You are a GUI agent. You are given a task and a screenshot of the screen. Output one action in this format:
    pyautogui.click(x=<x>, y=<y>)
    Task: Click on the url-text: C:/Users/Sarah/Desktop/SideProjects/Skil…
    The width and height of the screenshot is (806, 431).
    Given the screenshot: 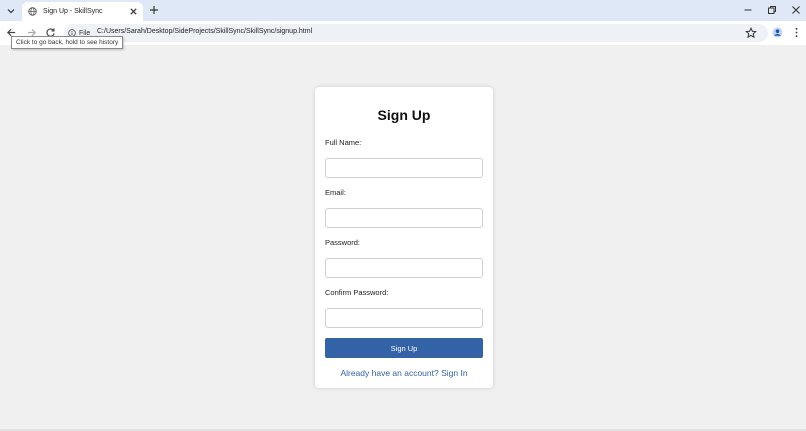 What is the action you would take?
    pyautogui.click(x=204, y=31)
    